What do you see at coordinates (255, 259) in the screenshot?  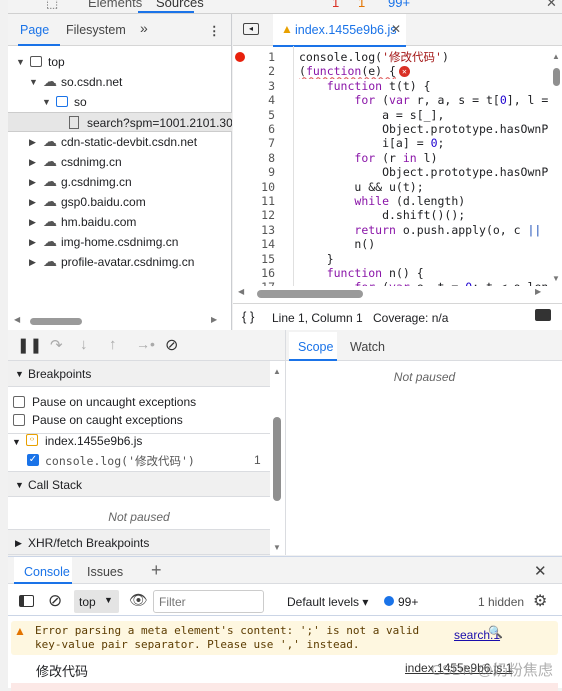 I see `line-number: 15` at bounding box center [255, 259].